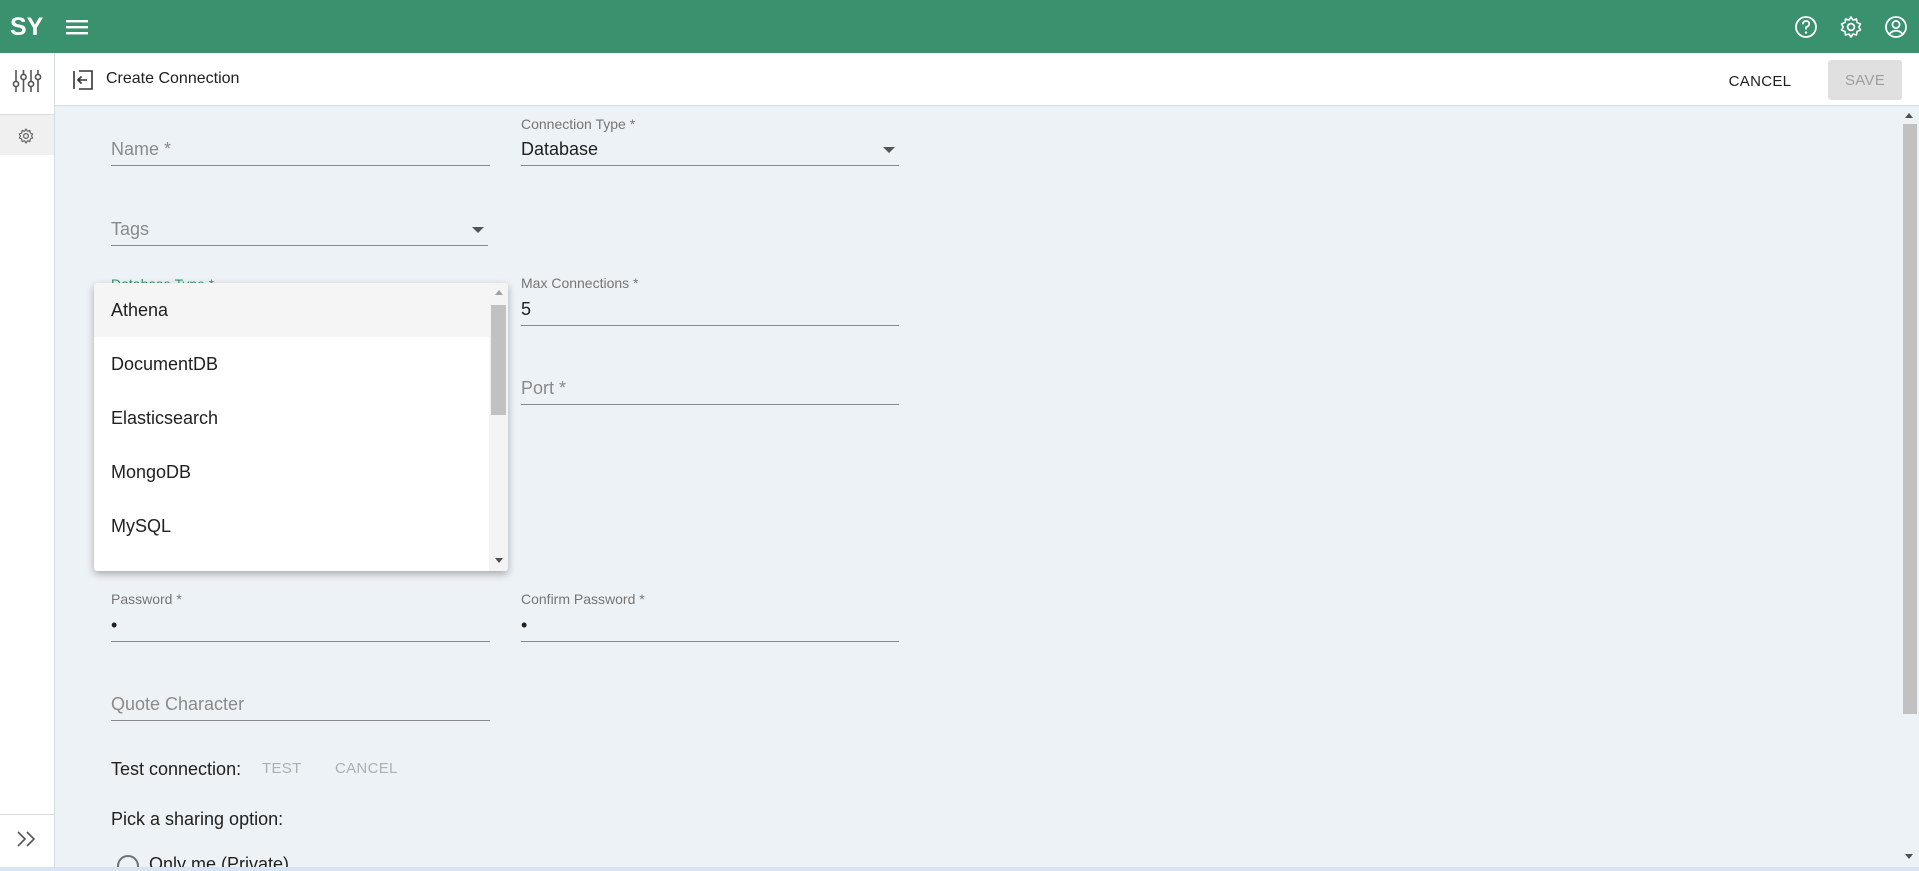  Describe the element at coordinates (178, 704) in the screenshot. I see `quote-character-placeholder: Quote Character` at that location.